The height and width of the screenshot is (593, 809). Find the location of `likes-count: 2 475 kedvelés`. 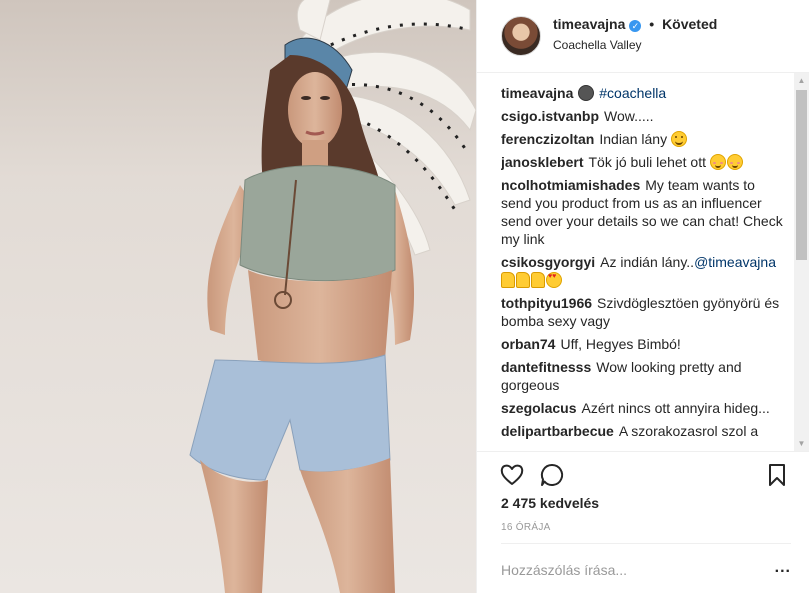

likes-count: 2 475 kedvelés is located at coordinates (550, 503).